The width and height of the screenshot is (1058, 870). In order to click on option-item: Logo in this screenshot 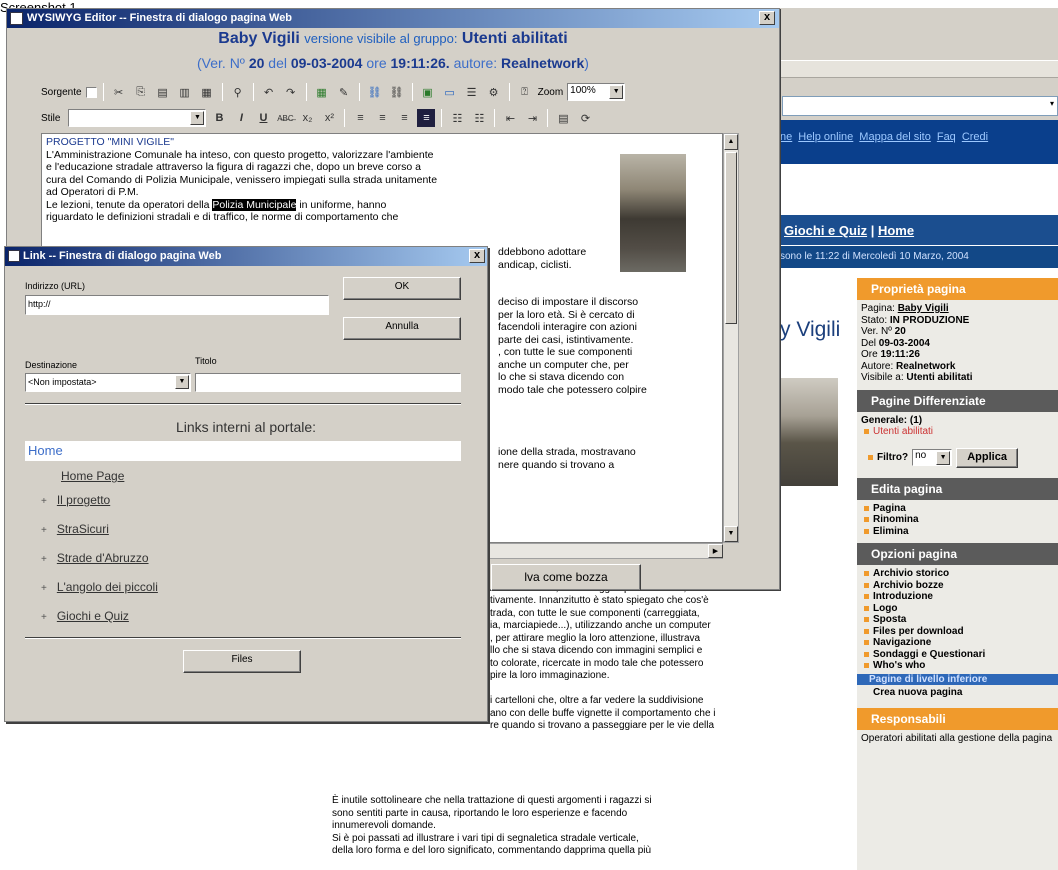, I will do `click(957, 609)`.